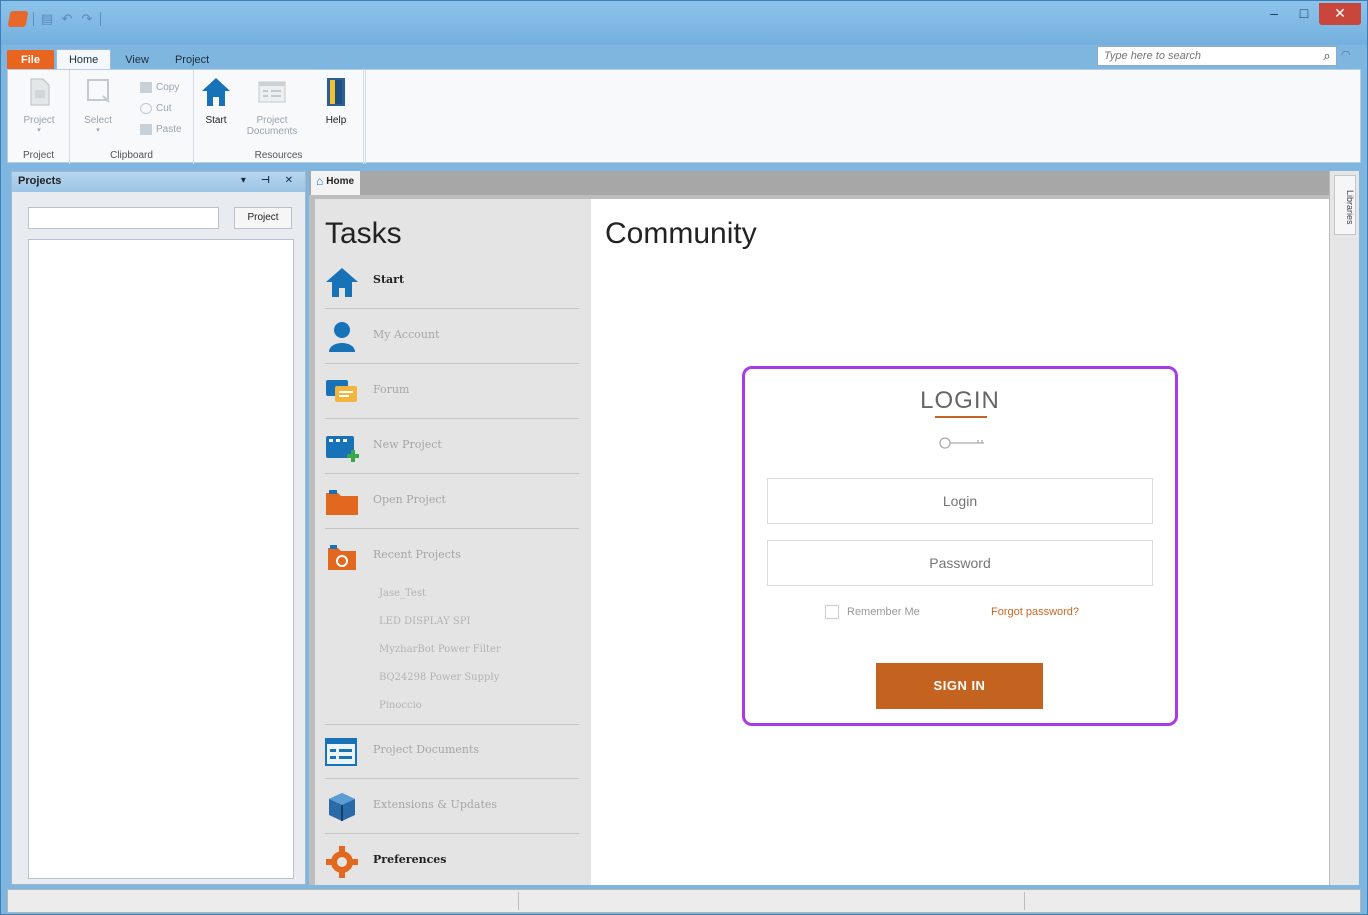 Image resolution: width=1368 pixels, height=915 pixels. What do you see at coordinates (426, 749) in the screenshot?
I see `task-label: Project Documents` at bounding box center [426, 749].